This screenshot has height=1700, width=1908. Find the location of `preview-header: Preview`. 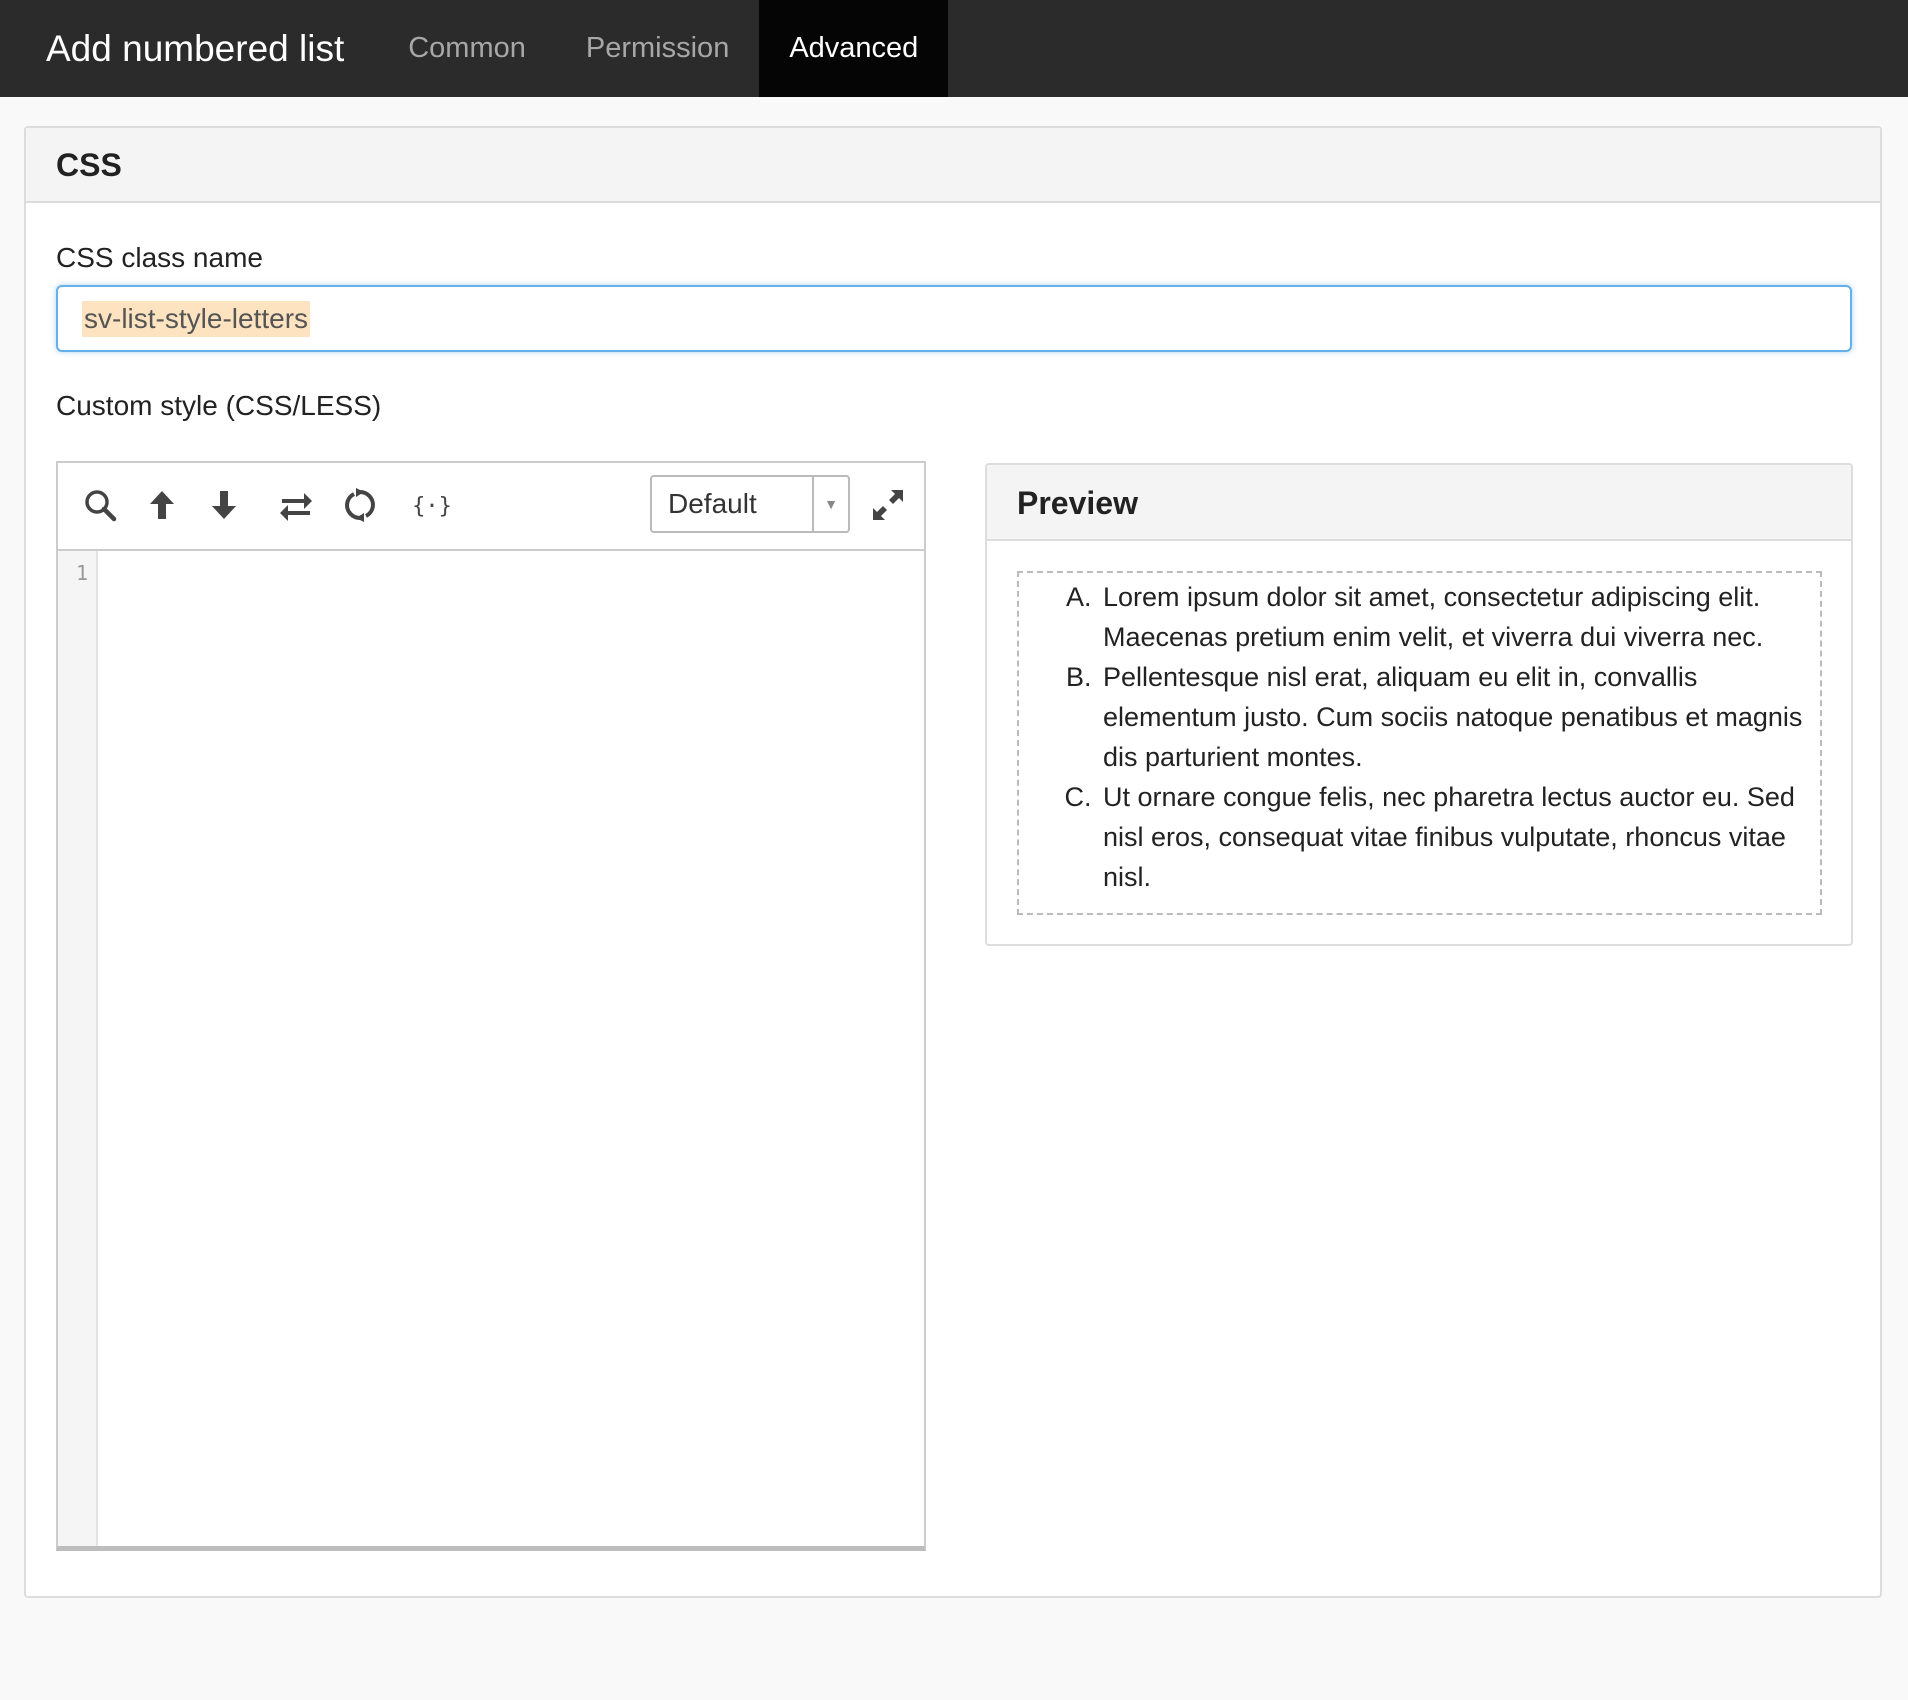

preview-header: Preview is located at coordinates (1419, 503).